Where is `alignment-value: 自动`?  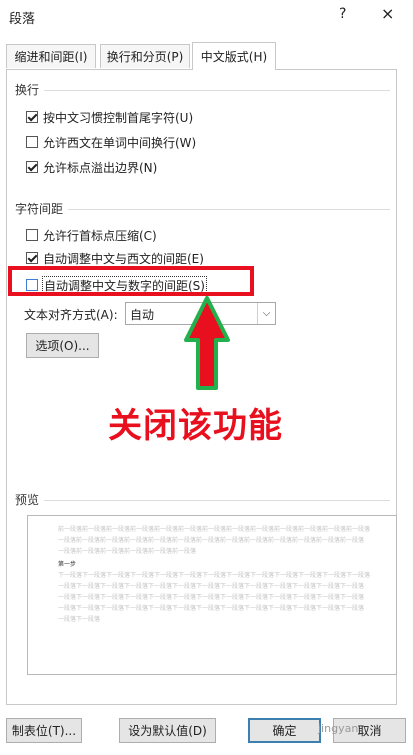 alignment-value: 自动 is located at coordinates (142, 315).